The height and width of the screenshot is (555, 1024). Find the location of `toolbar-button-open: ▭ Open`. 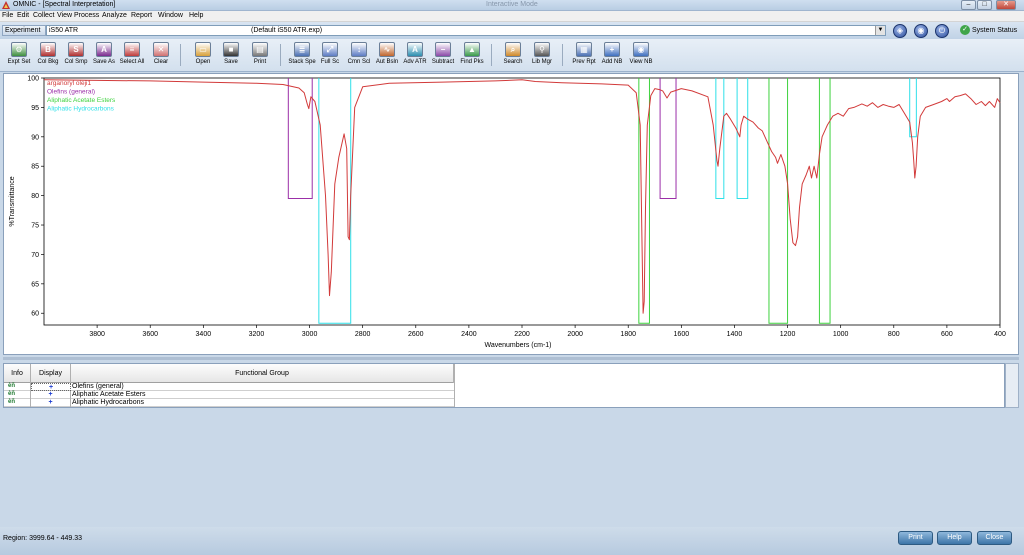

toolbar-button-open: ▭ Open is located at coordinates (203, 56).